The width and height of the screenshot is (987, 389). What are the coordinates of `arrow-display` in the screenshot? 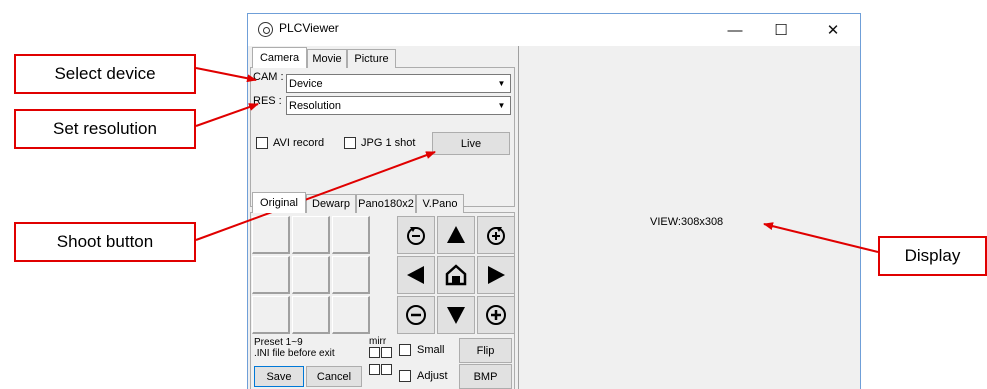 It's located at (821, 237).